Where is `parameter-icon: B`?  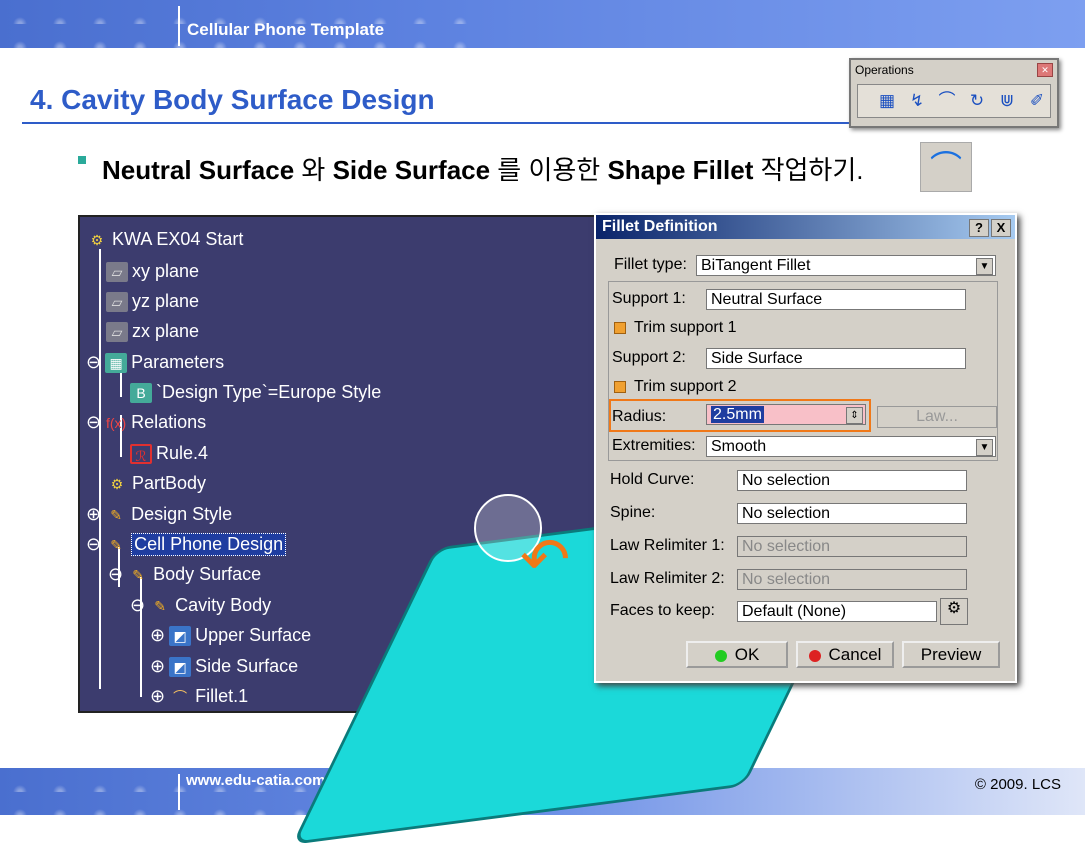
parameter-icon: B is located at coordinates (141, 392).